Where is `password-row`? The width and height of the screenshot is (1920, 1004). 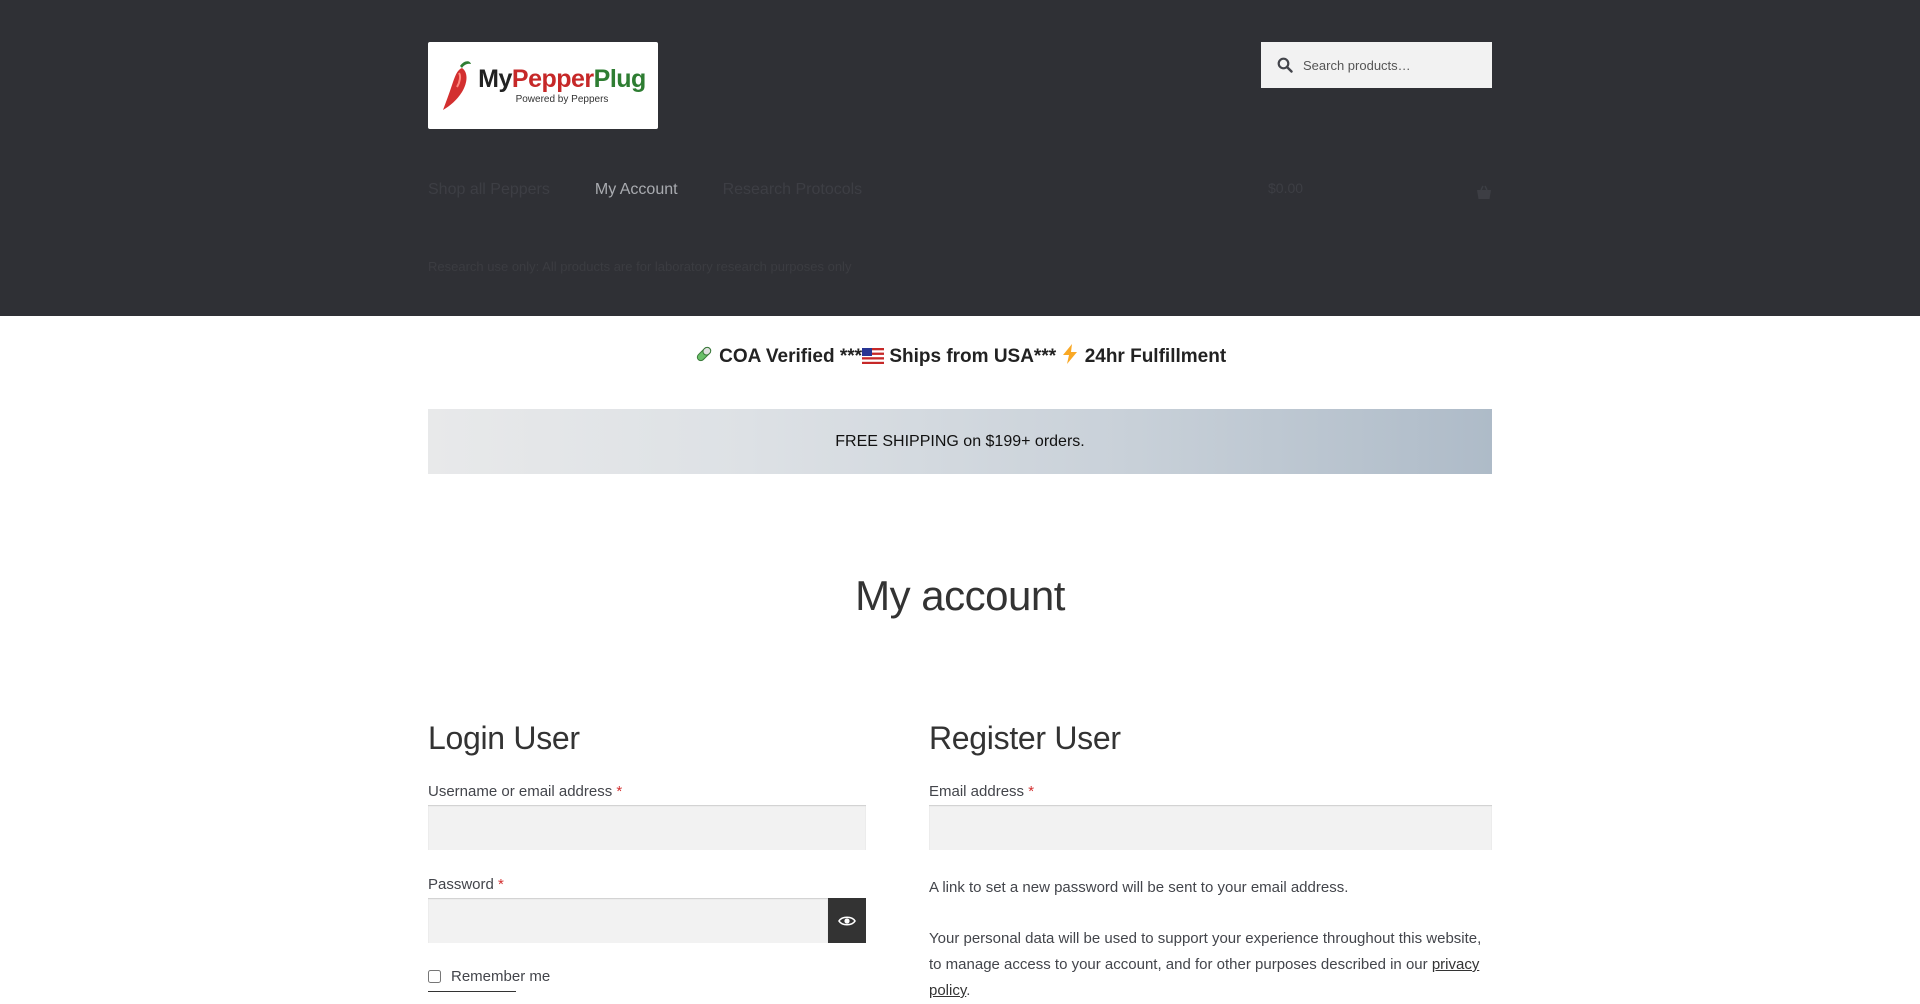 password-row is located at coordinates (647, 920).